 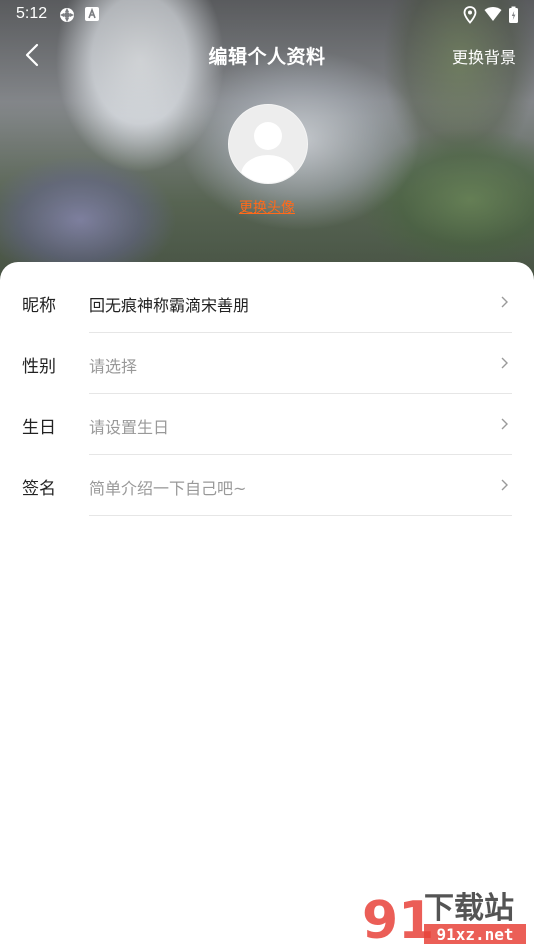 What do you see at coordinates (513, 14) in the screenshot?
I see `battery-icon` at bounding box center [513, 14].